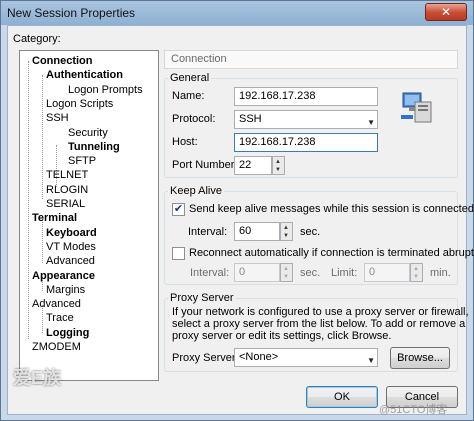 The image size is (474, 421). Describe the element at coordinates (237, 13) in the screenshot. I see `title-bar: New Session Properties ✕` at that location.